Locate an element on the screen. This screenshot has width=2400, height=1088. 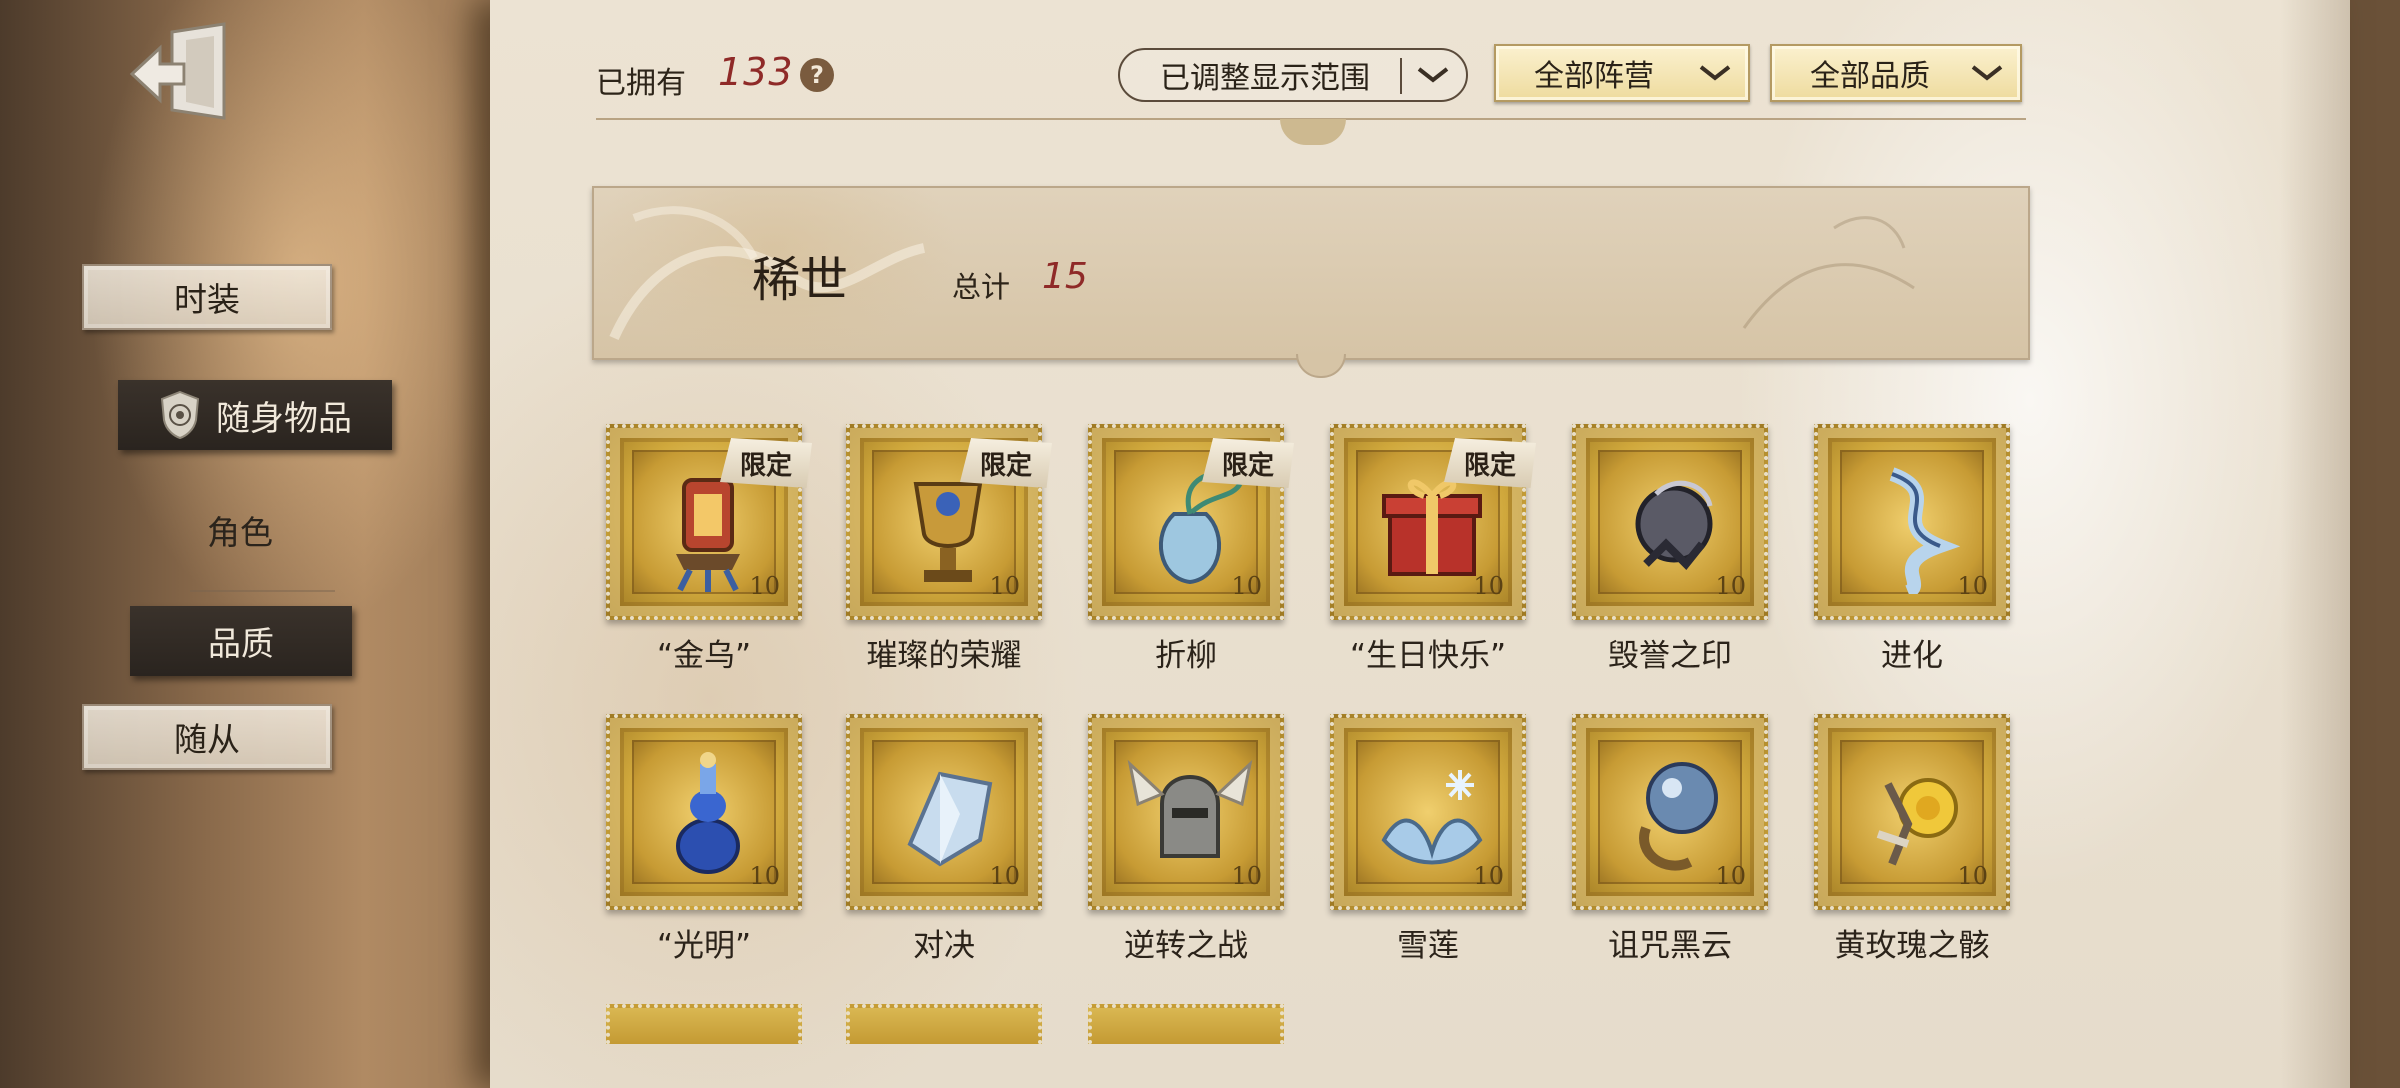
rarity-title: 稀世 is located at coordinates (800, 280).